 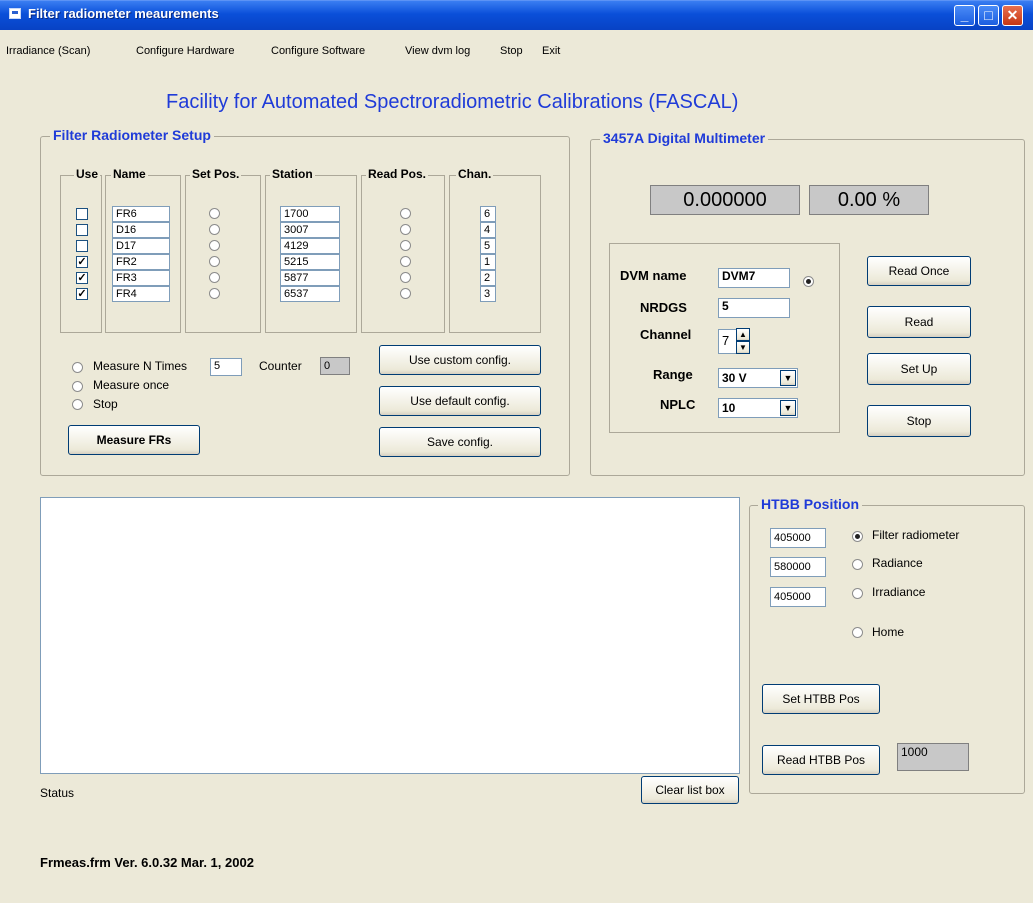 What do you see at coordinates (663, 307) in the screenshot?
I see `nrdgs-label: NRDGS` at bounding box center [663, 307].